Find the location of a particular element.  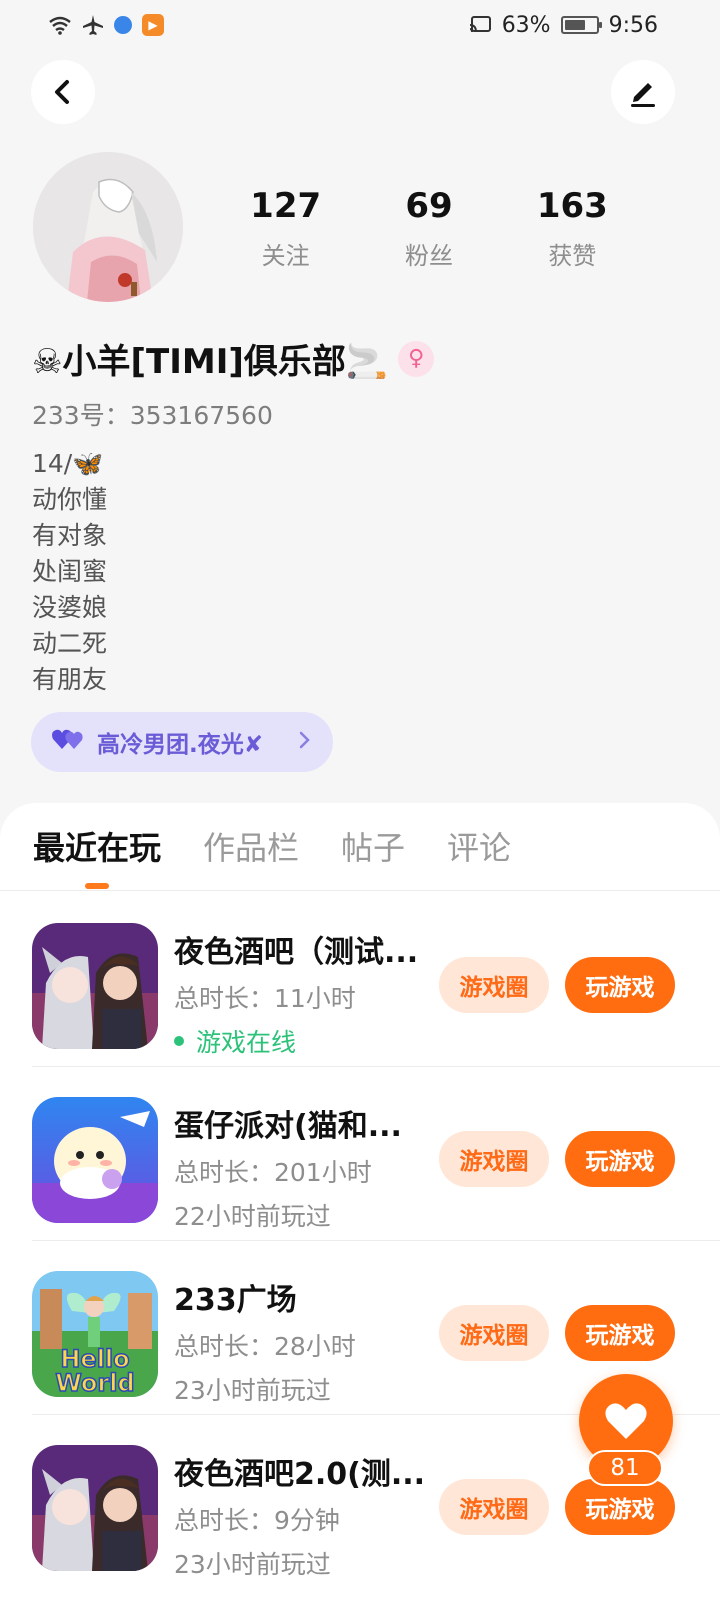

game-name: 233广场 is located at coordinates (235, 1300).